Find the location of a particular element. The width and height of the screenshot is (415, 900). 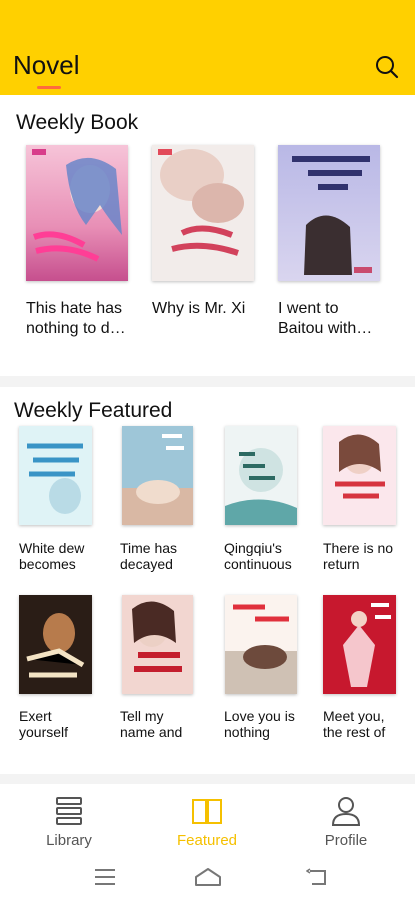

back-icon is located at coordinates (316, 876).